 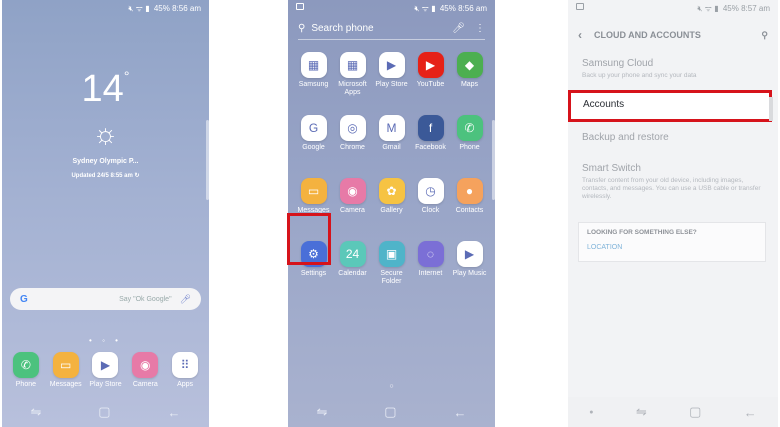 I want to click on page-indicator: • ◦ •, so click(x=105, y=340).